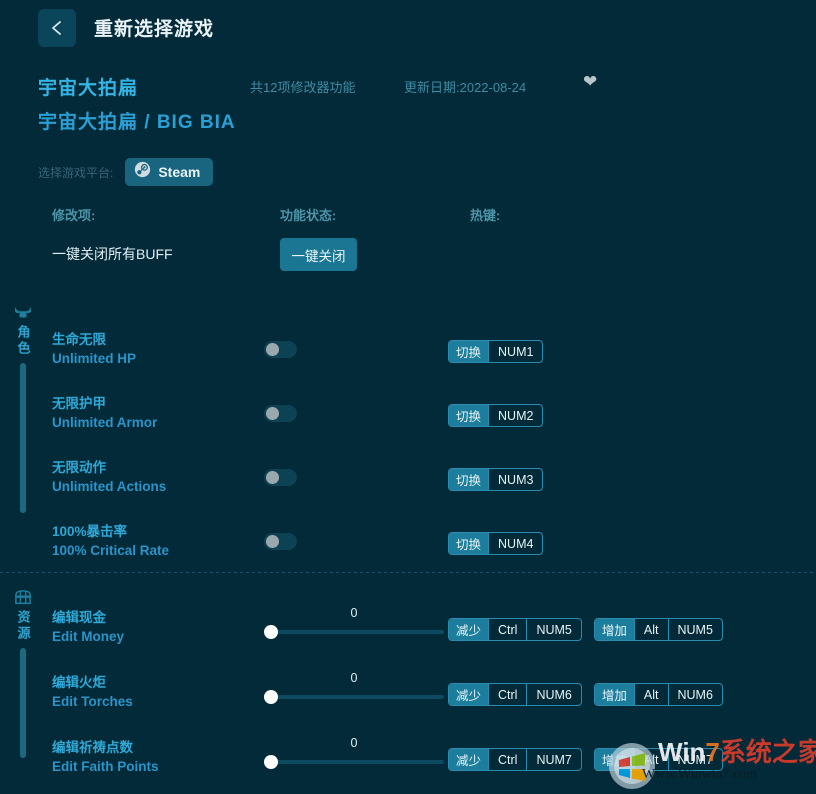  I want to click on hotkey-group: 切换 NUM4, so click(496, 543).